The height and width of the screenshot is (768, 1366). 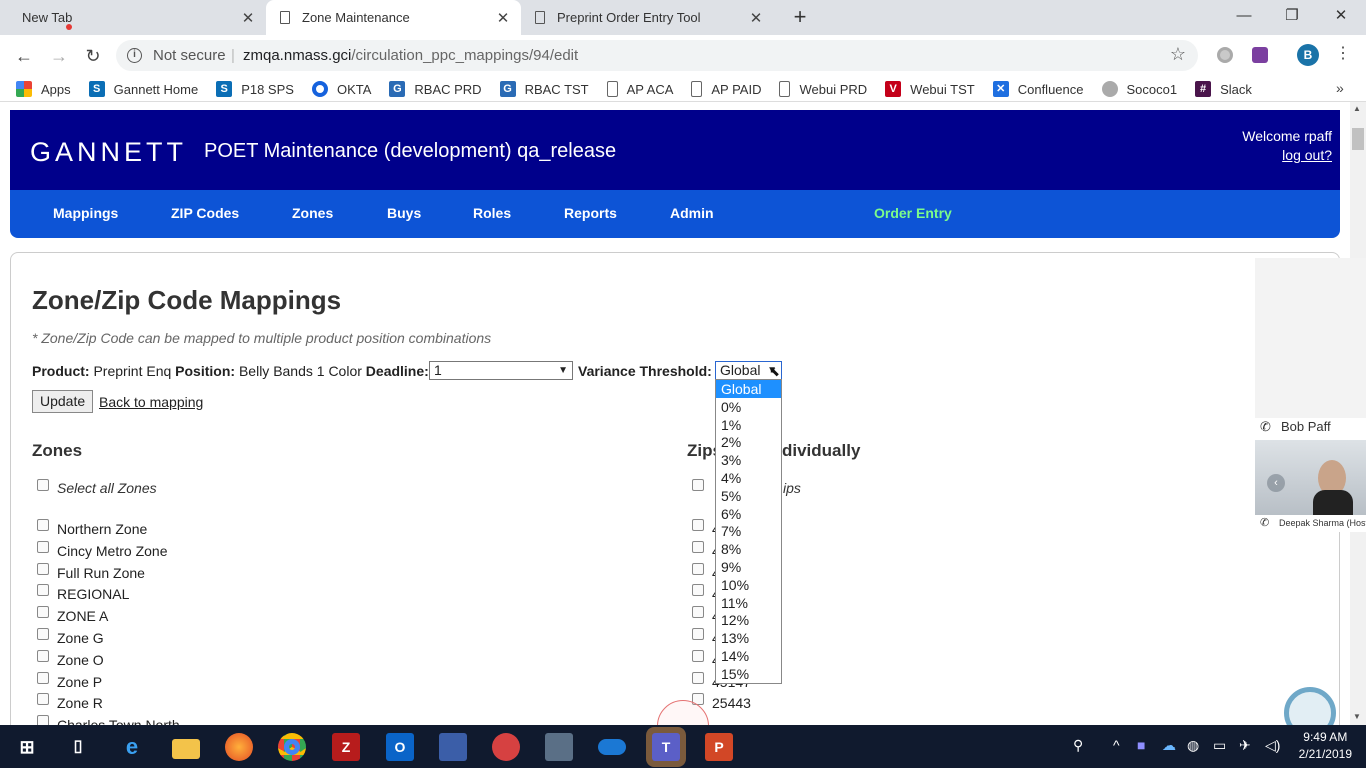 What do you see at coordinates (43, 89) in the screenshot?
I see `bookmark-apps: Apps` at bounding box center [43, 89].